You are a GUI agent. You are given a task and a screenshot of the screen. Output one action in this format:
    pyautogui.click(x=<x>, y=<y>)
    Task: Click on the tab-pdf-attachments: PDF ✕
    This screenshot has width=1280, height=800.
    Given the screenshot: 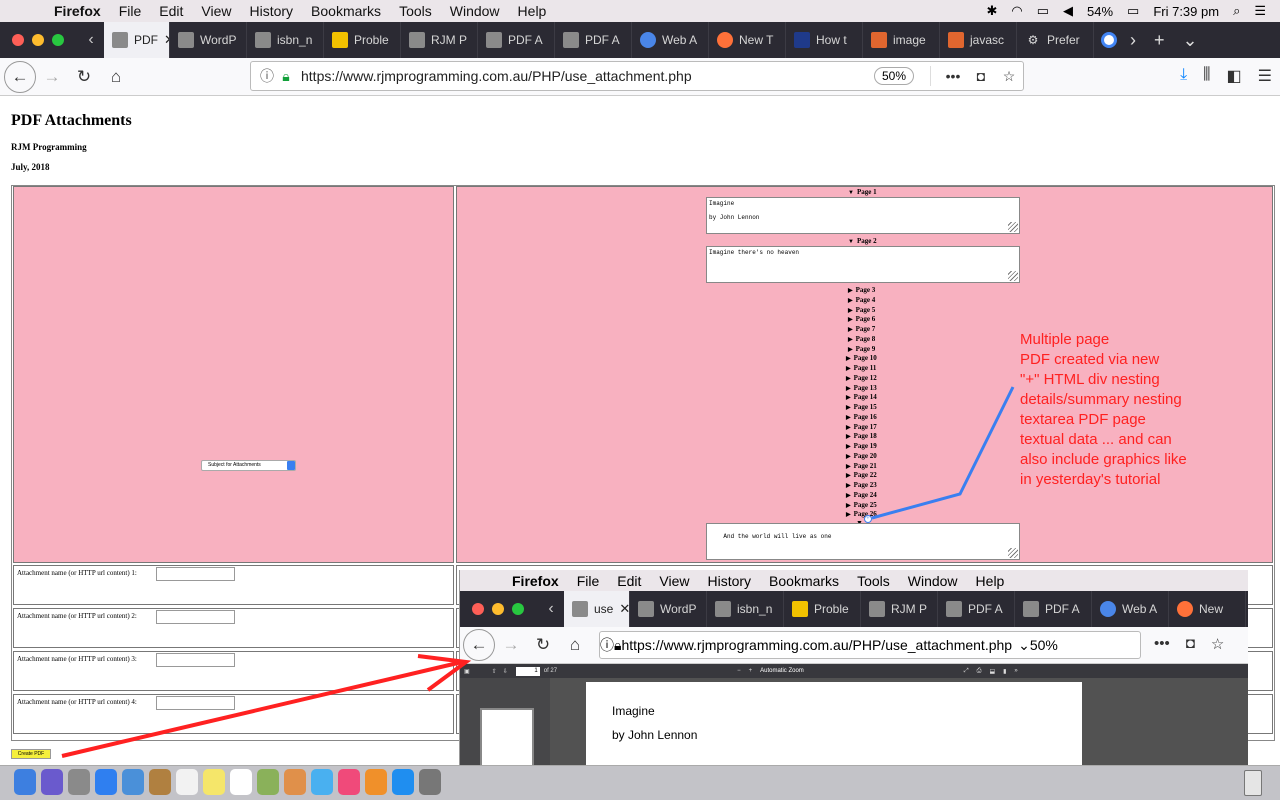 What is the action you would take?
    pyautogui.click(x=137, y=40)
    